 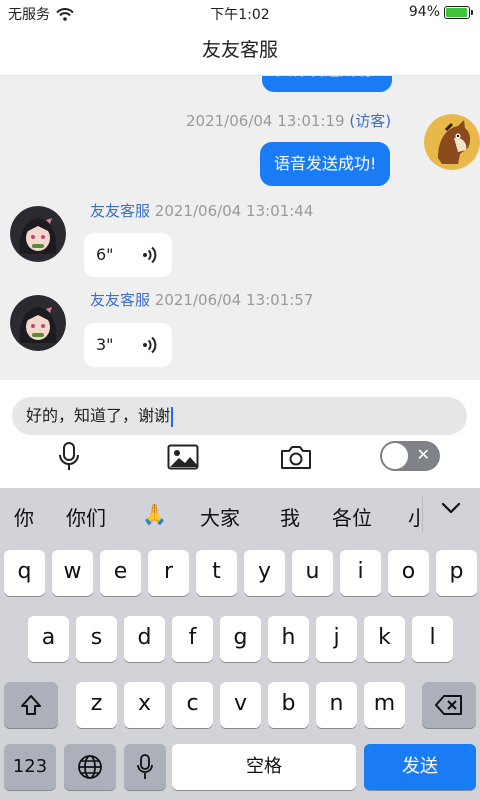 I want to click on voice-message-2: 3", so click(x=128, y=345).